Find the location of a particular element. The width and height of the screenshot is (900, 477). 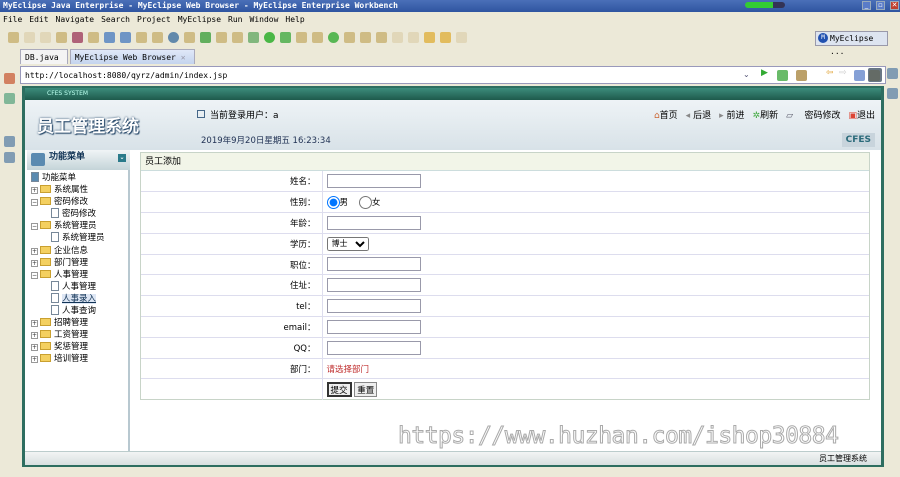

user-icon is located at coordinates (109, 37).